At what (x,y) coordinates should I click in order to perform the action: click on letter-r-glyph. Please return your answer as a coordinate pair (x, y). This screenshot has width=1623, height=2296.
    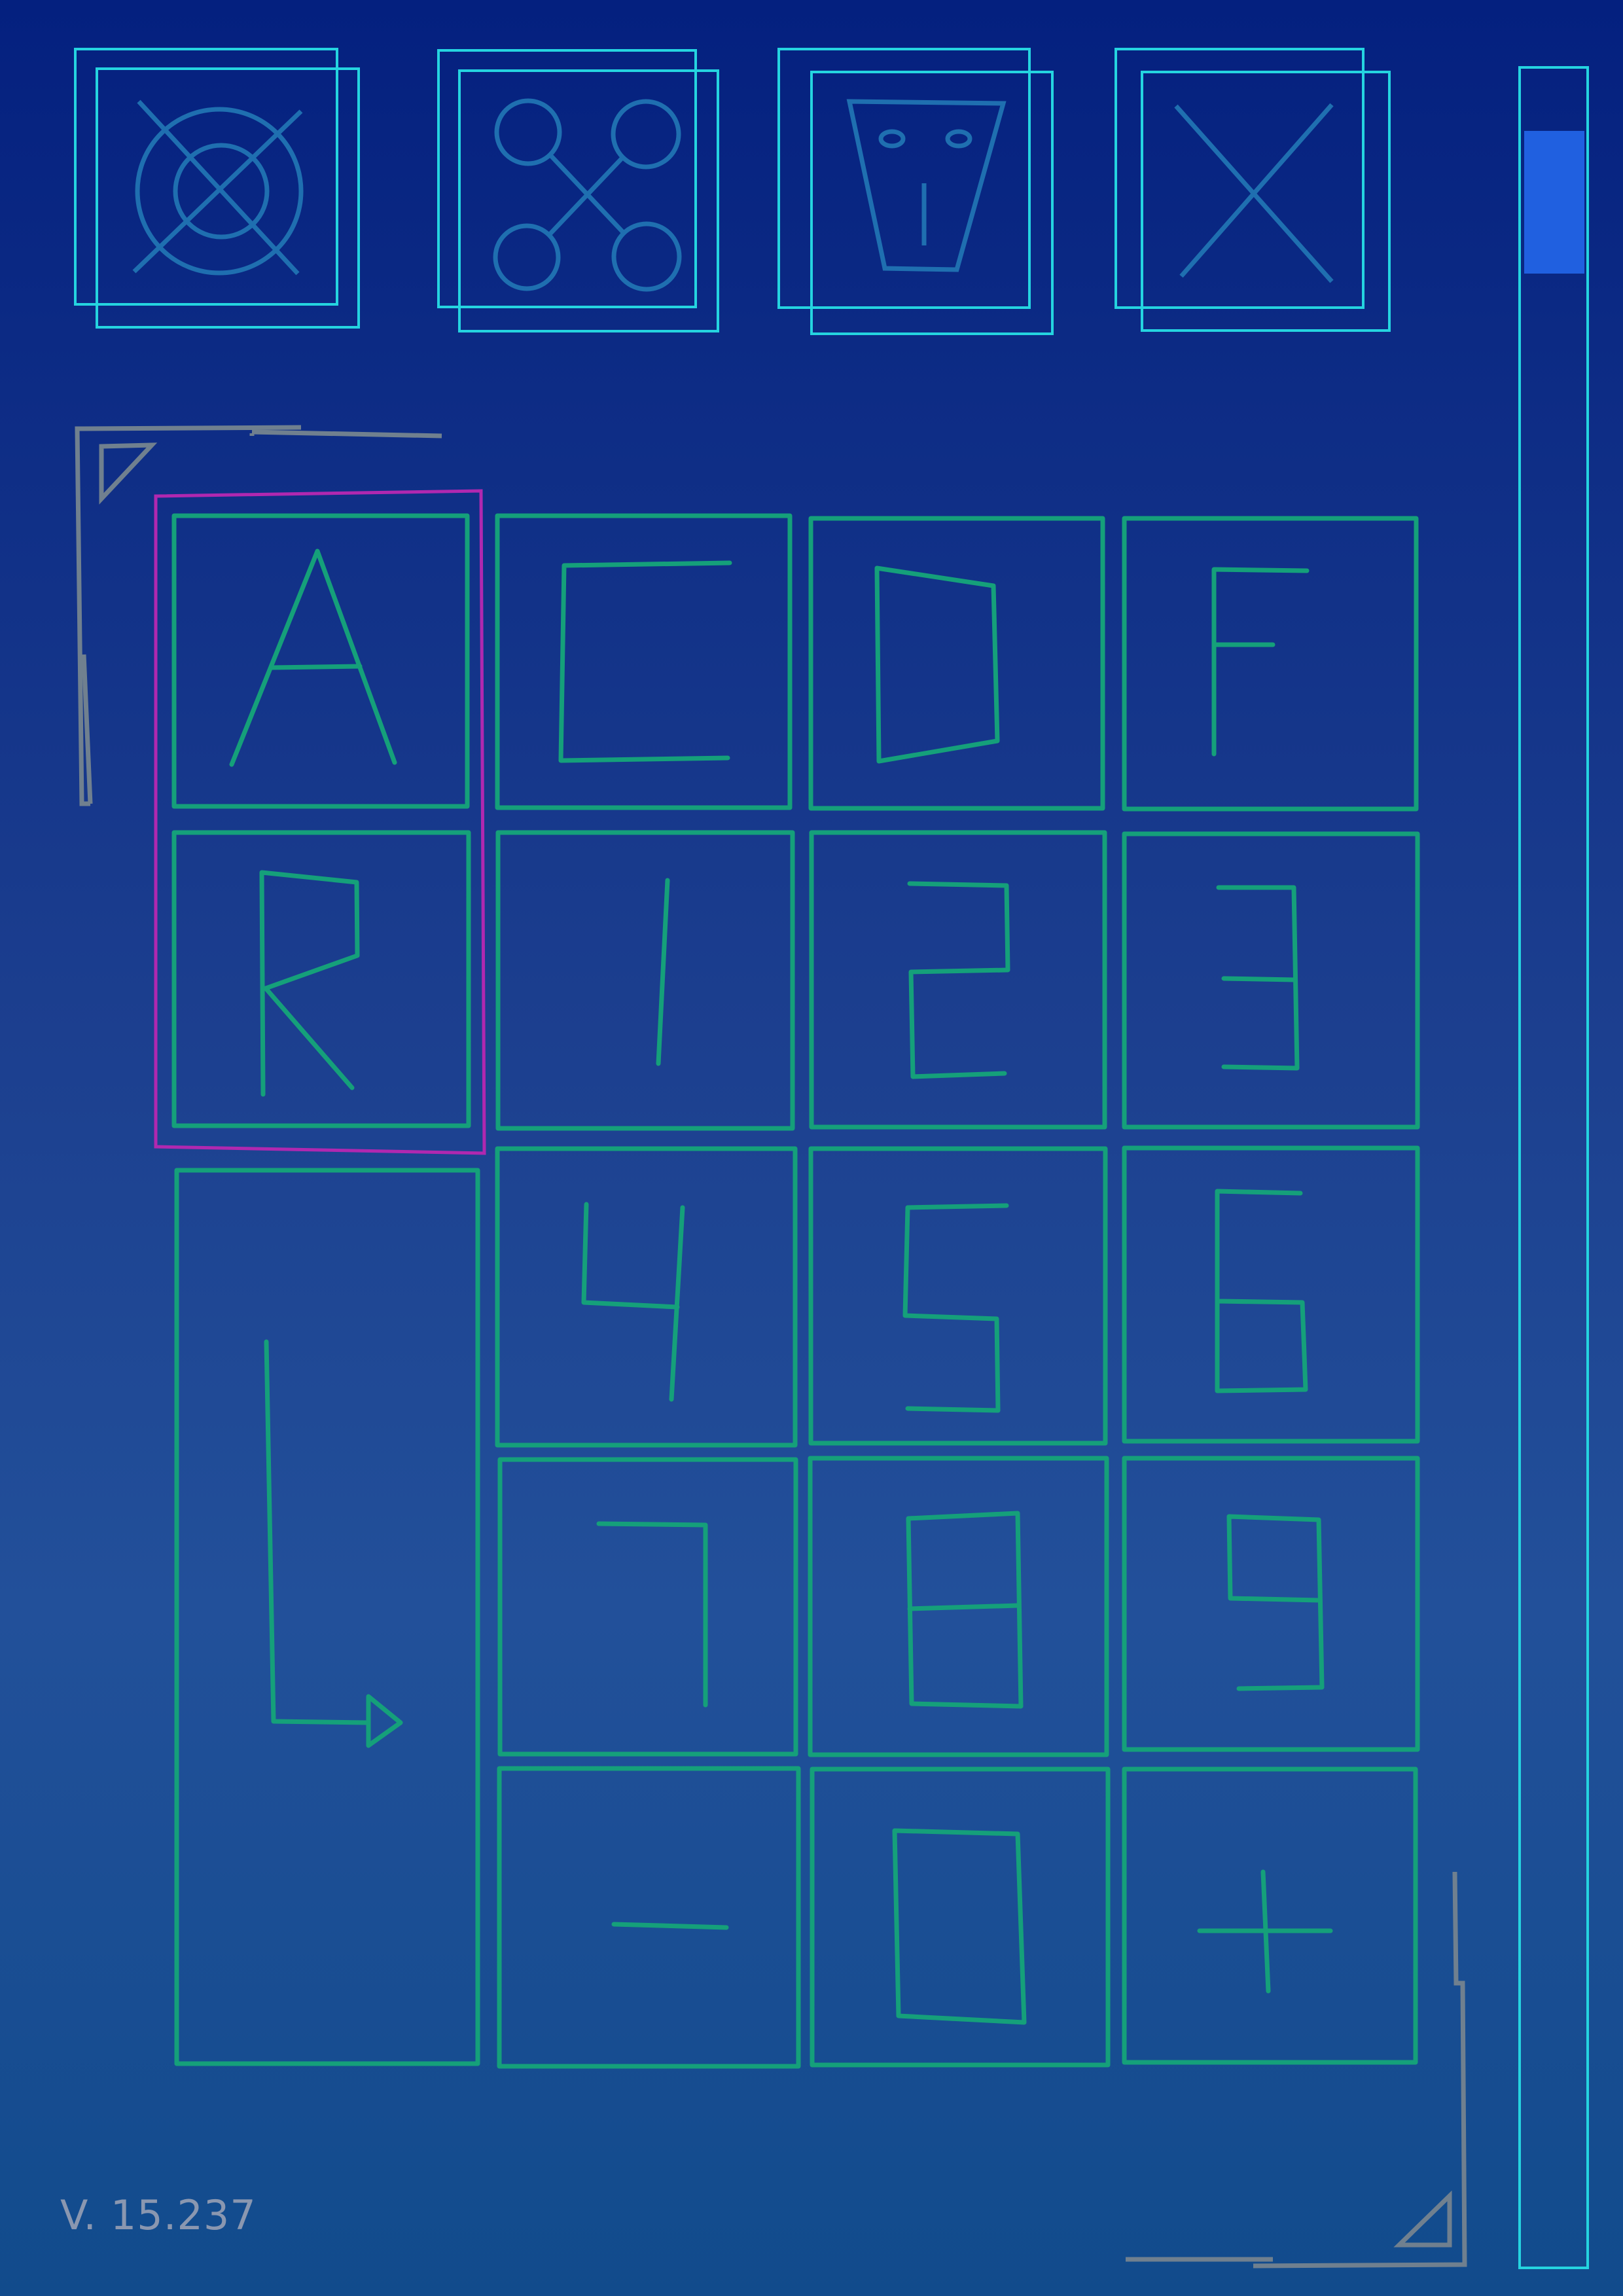
    Looking at the image, I should click on (309, 983).